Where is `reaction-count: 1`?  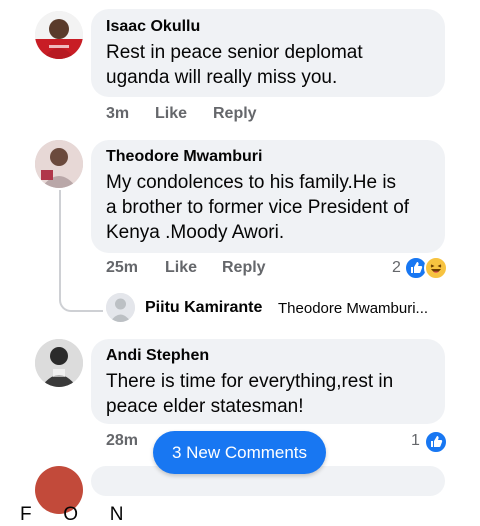
reaction-count: 1 is located at coordinates (415, 441).